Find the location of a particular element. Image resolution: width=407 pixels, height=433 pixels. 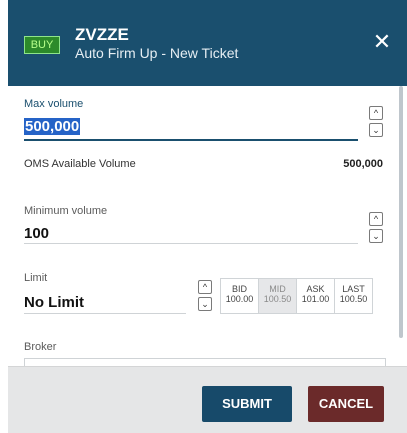

submit-button: SUBMIT is located at coordinates (247, 404).